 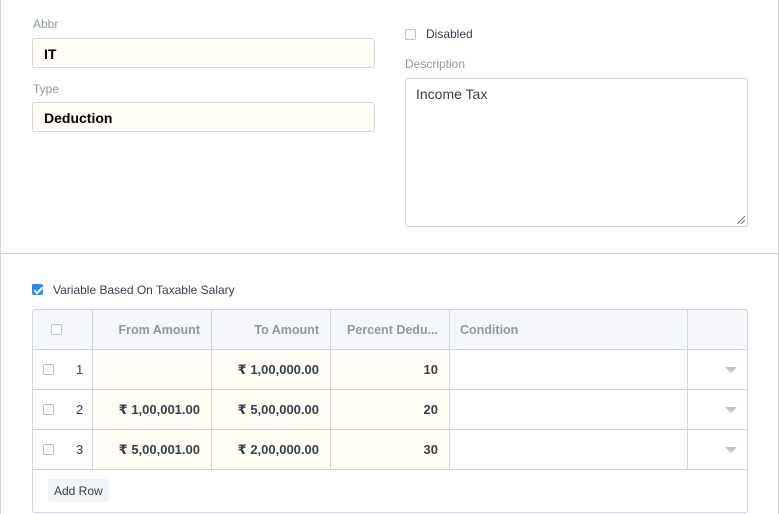 What do you see at coordinates (63, 369) in the screenshot?
I see `row-select-cell: 1` at bounding box center [63, 369].